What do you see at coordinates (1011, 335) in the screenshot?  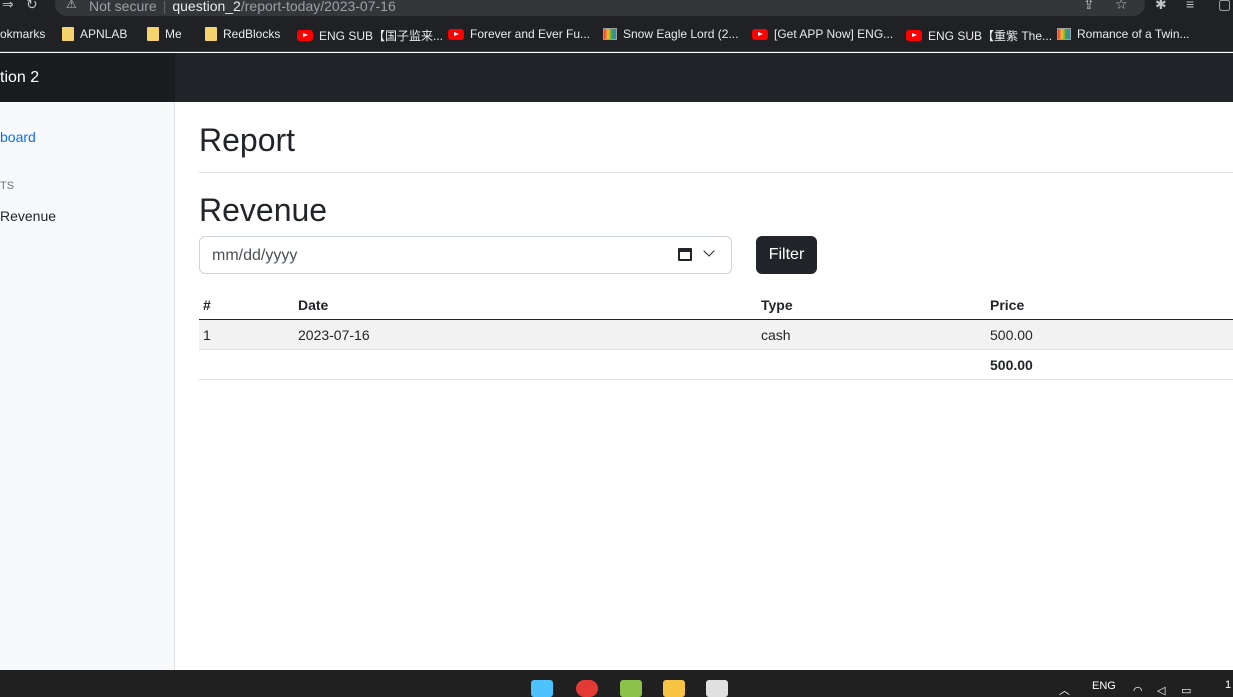 I see `table-cell: 500.00` at bounding box center [1011, 335].